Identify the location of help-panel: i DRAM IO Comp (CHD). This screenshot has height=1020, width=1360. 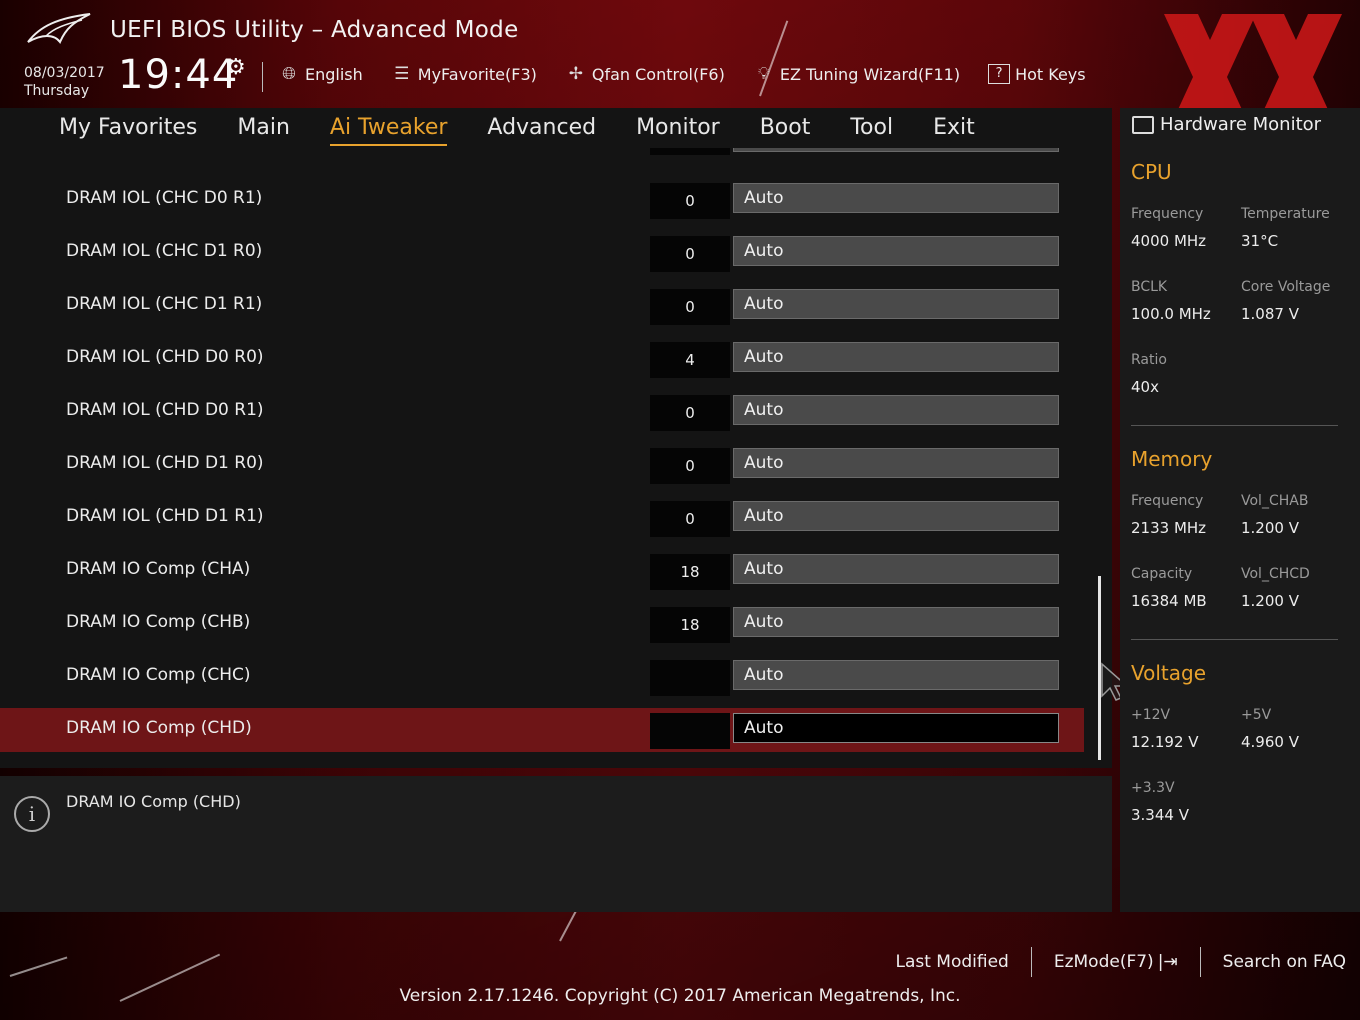
(556, 844).